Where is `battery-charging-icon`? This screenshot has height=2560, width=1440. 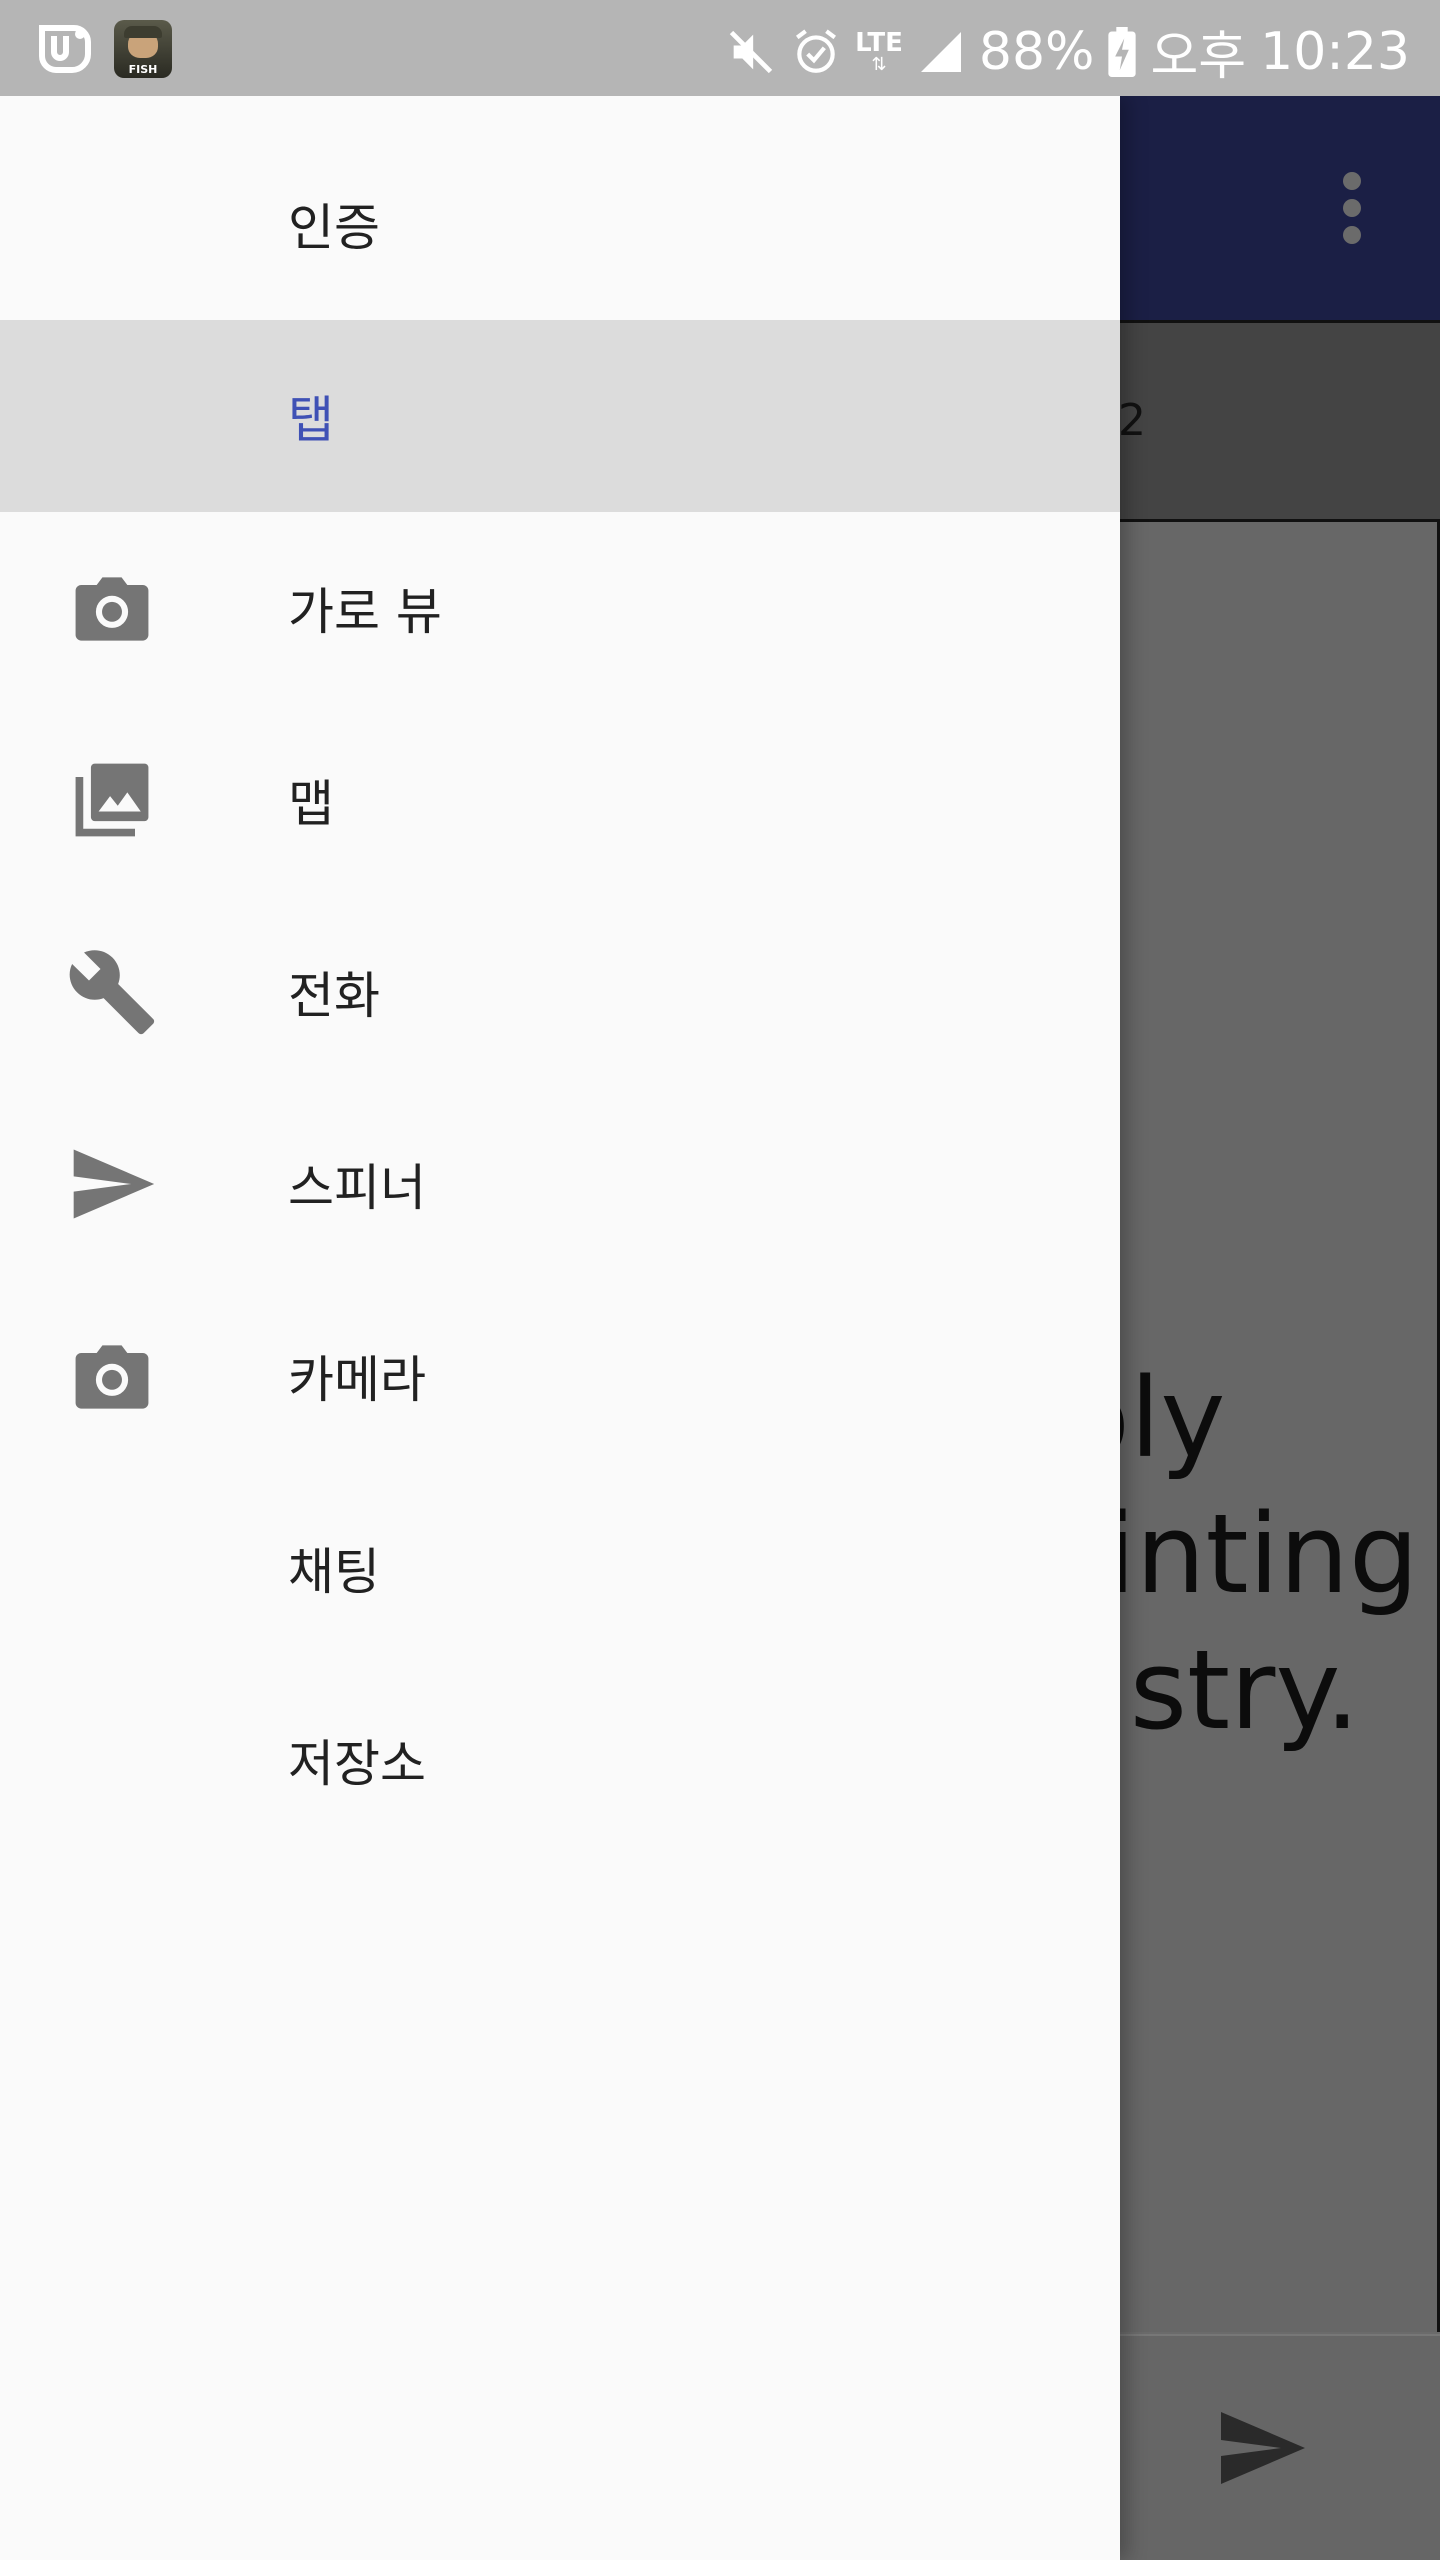
battery-charging-icon is located at coordinates (1122, 51).